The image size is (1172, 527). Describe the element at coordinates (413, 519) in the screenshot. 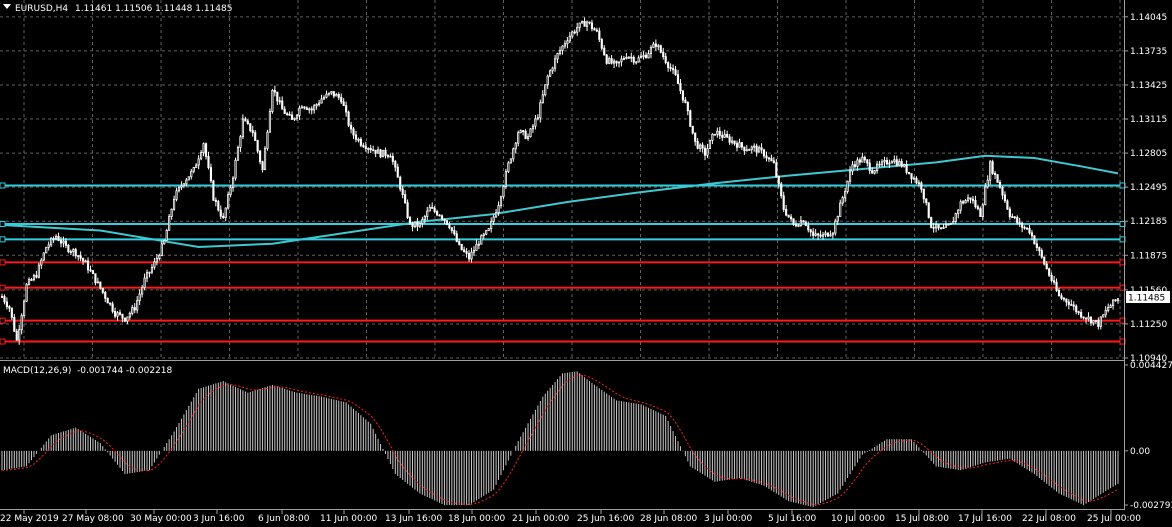

I see `time-tick-label: 13 Jun 16:00` at that location.